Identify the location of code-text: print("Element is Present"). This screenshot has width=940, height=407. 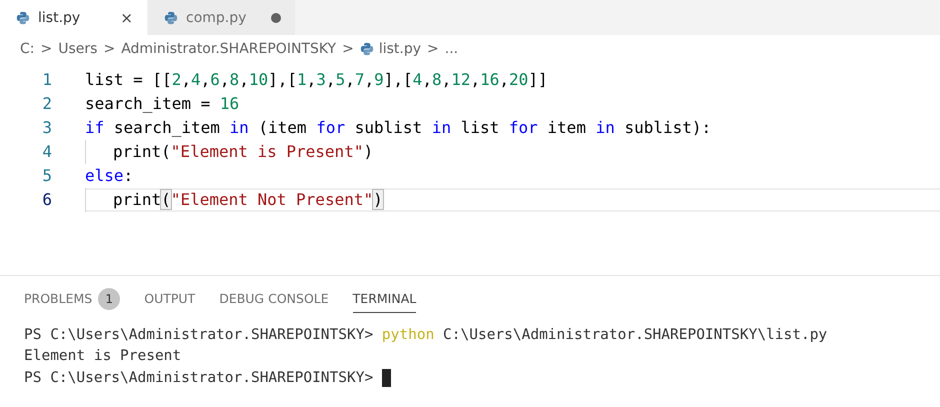
(243, 152).